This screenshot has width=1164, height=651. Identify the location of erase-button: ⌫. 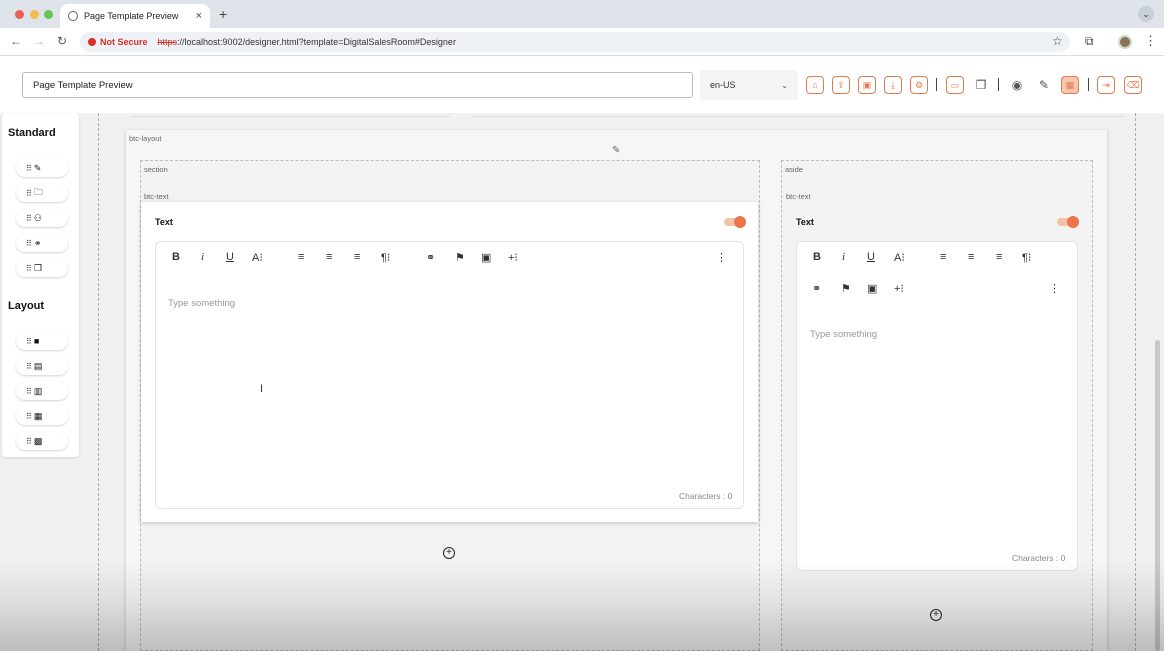
(1133, 85).